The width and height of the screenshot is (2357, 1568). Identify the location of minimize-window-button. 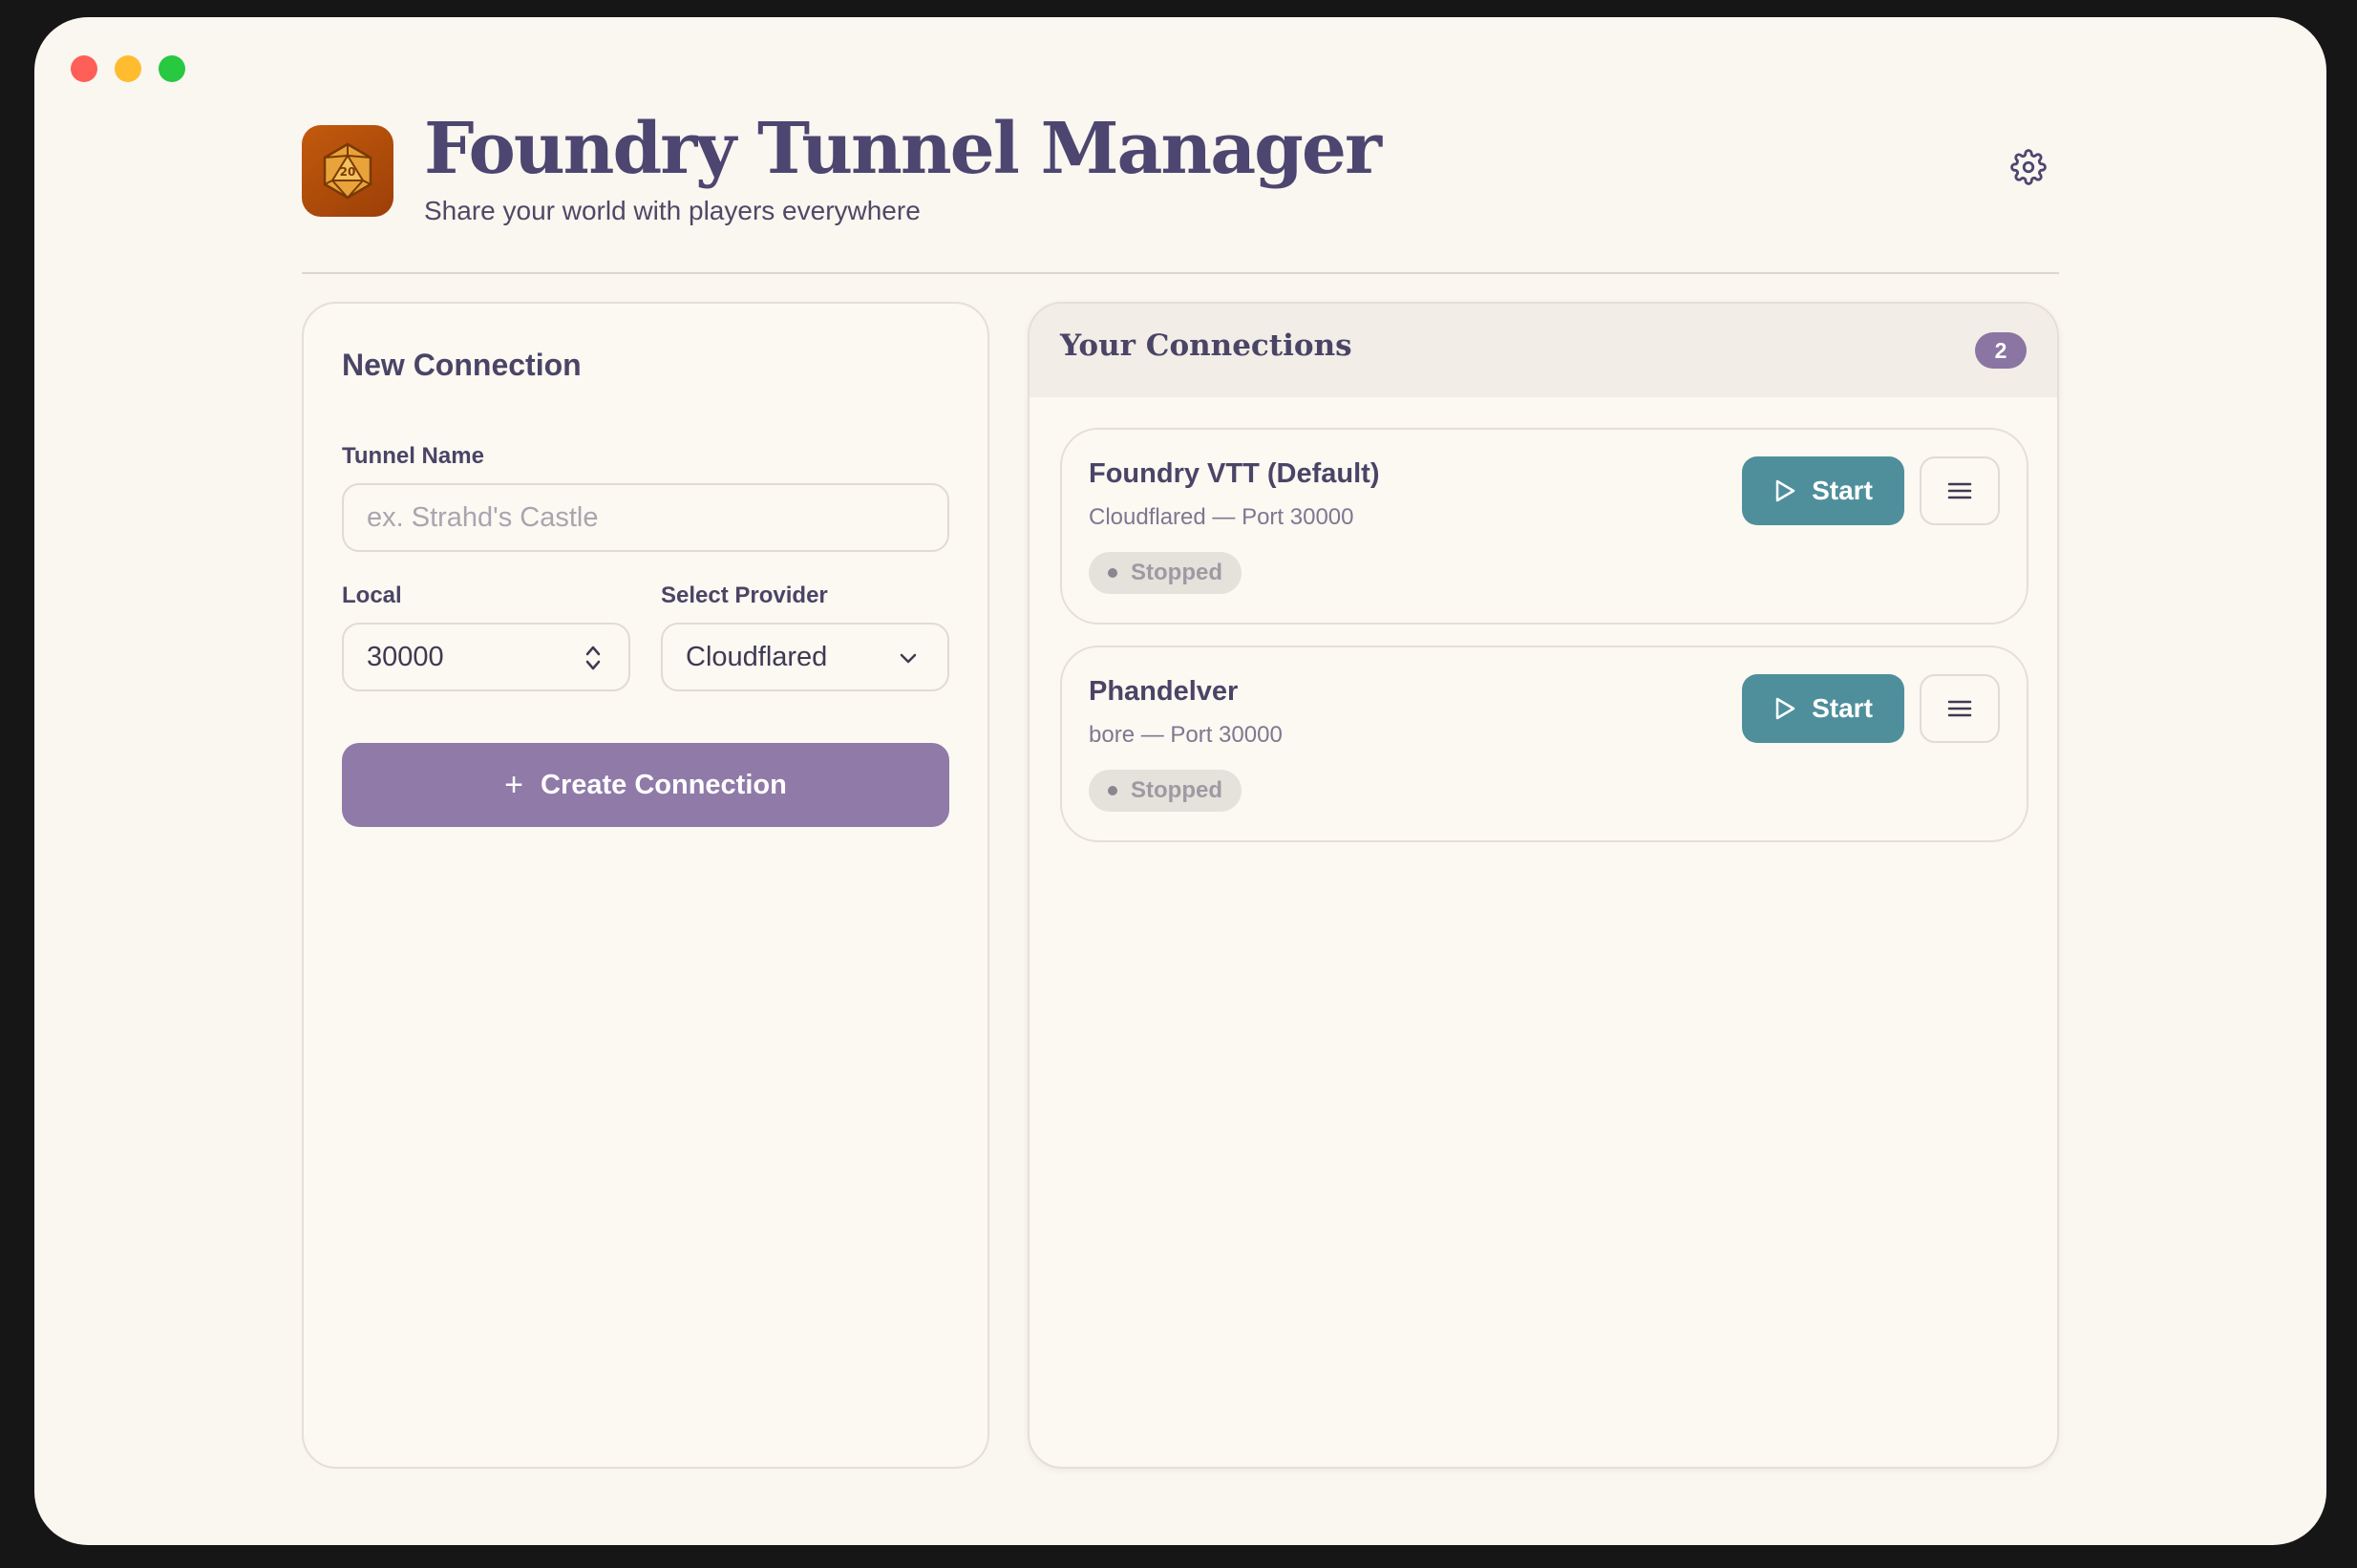
(128, 68).